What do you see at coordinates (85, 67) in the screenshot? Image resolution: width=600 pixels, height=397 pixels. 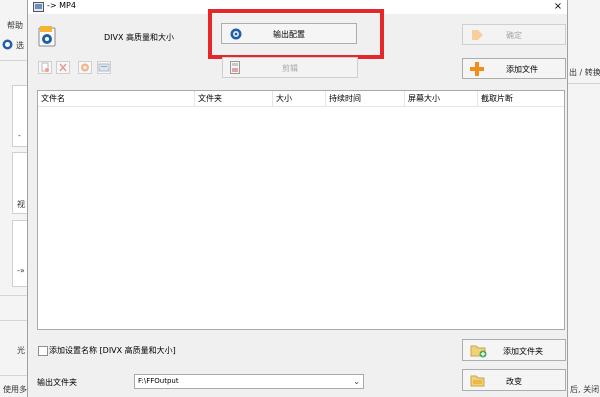 I see `clear-icon` at bounding box center [85, 67].